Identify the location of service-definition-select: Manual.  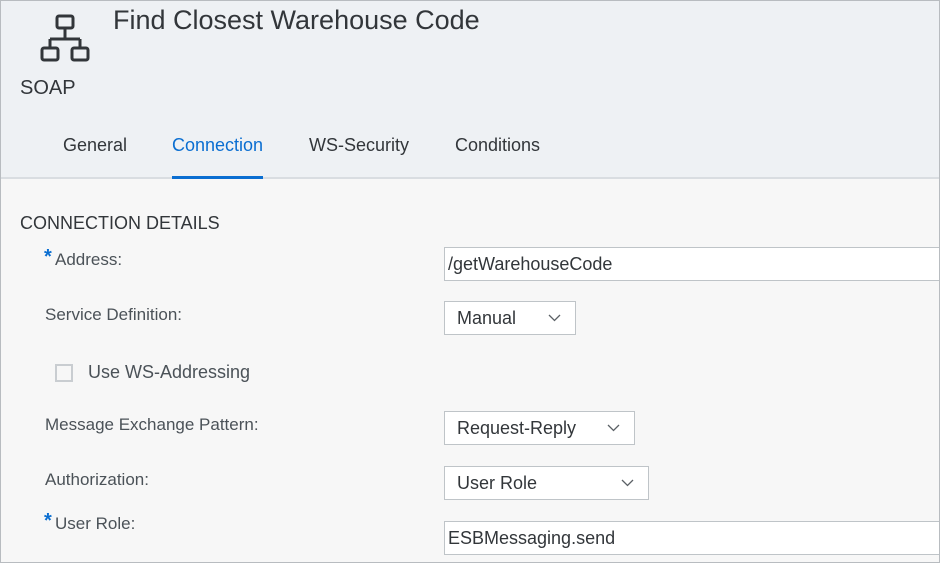
(510, 318).